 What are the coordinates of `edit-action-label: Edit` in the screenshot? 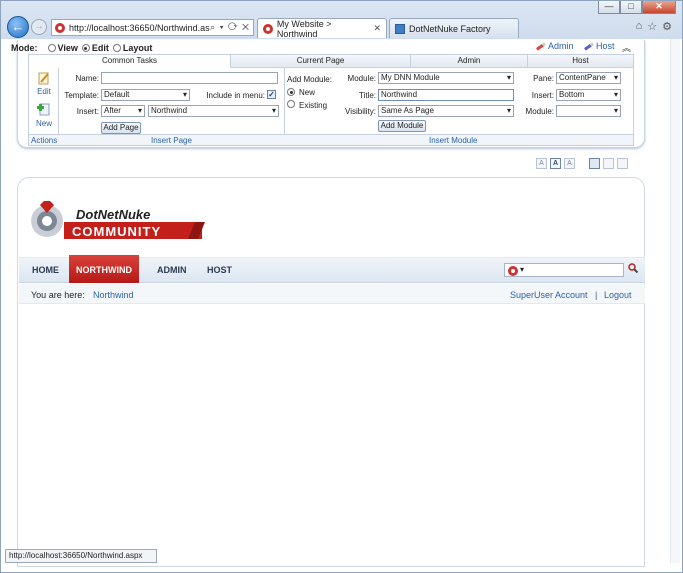 It's located at (44, 91).